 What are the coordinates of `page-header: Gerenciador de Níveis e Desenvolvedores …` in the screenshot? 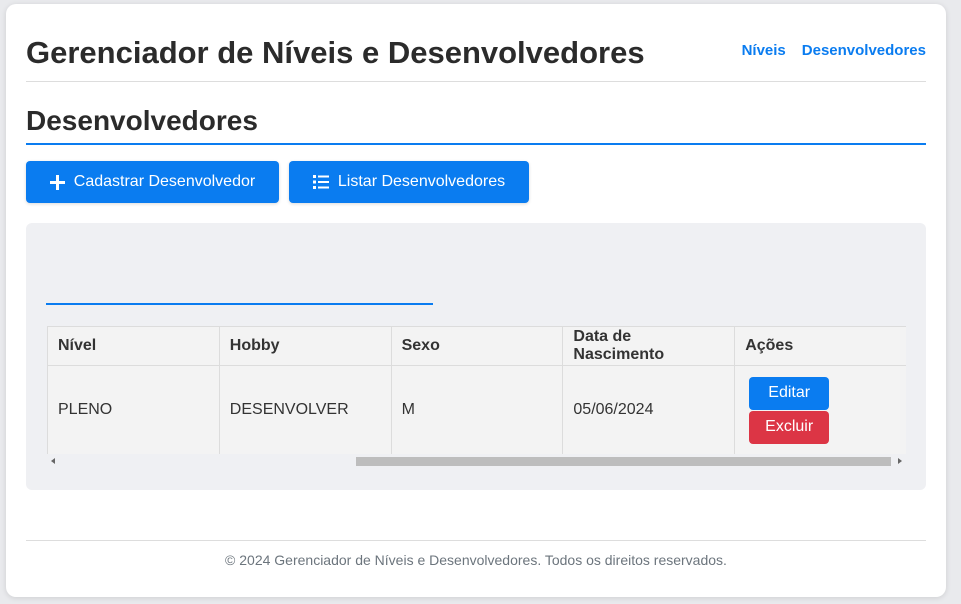 It's located at (476, 43).